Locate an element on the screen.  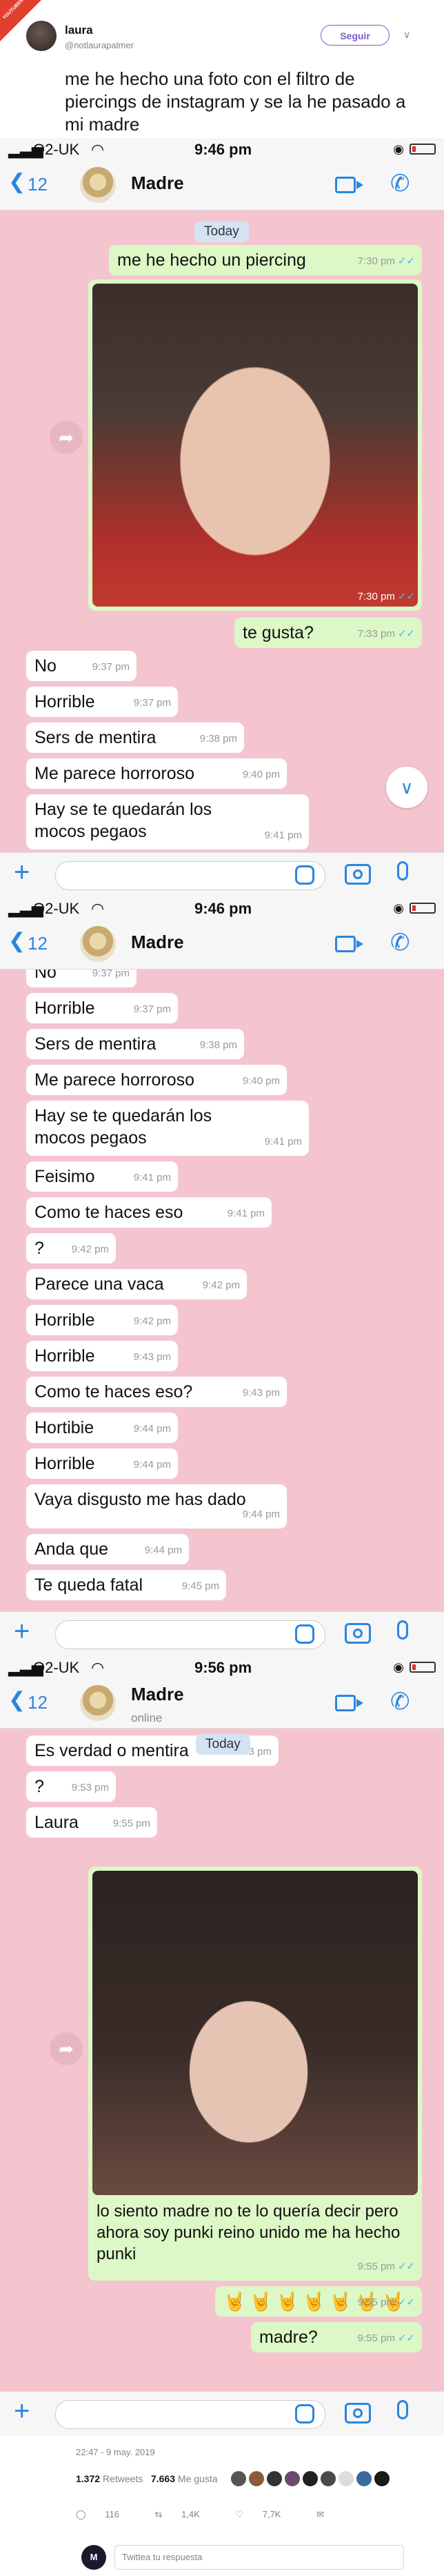
reply-action: ◯ 116 is located at coordinates (106, 2514).